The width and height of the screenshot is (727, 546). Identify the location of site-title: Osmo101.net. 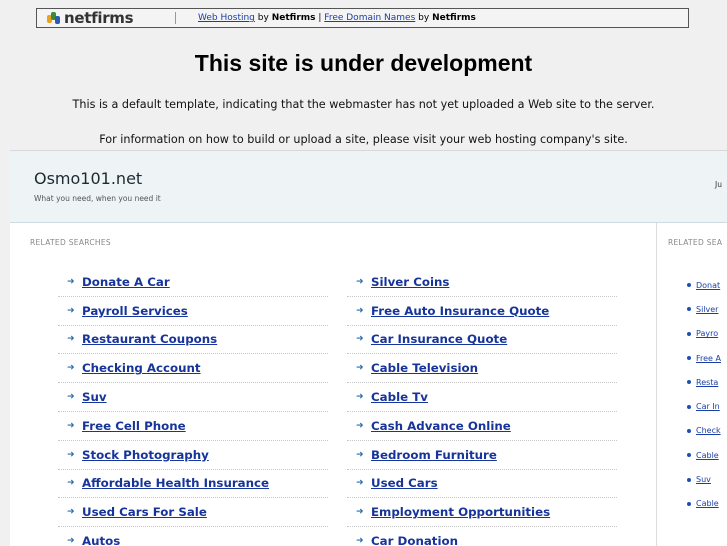
(88, 178).